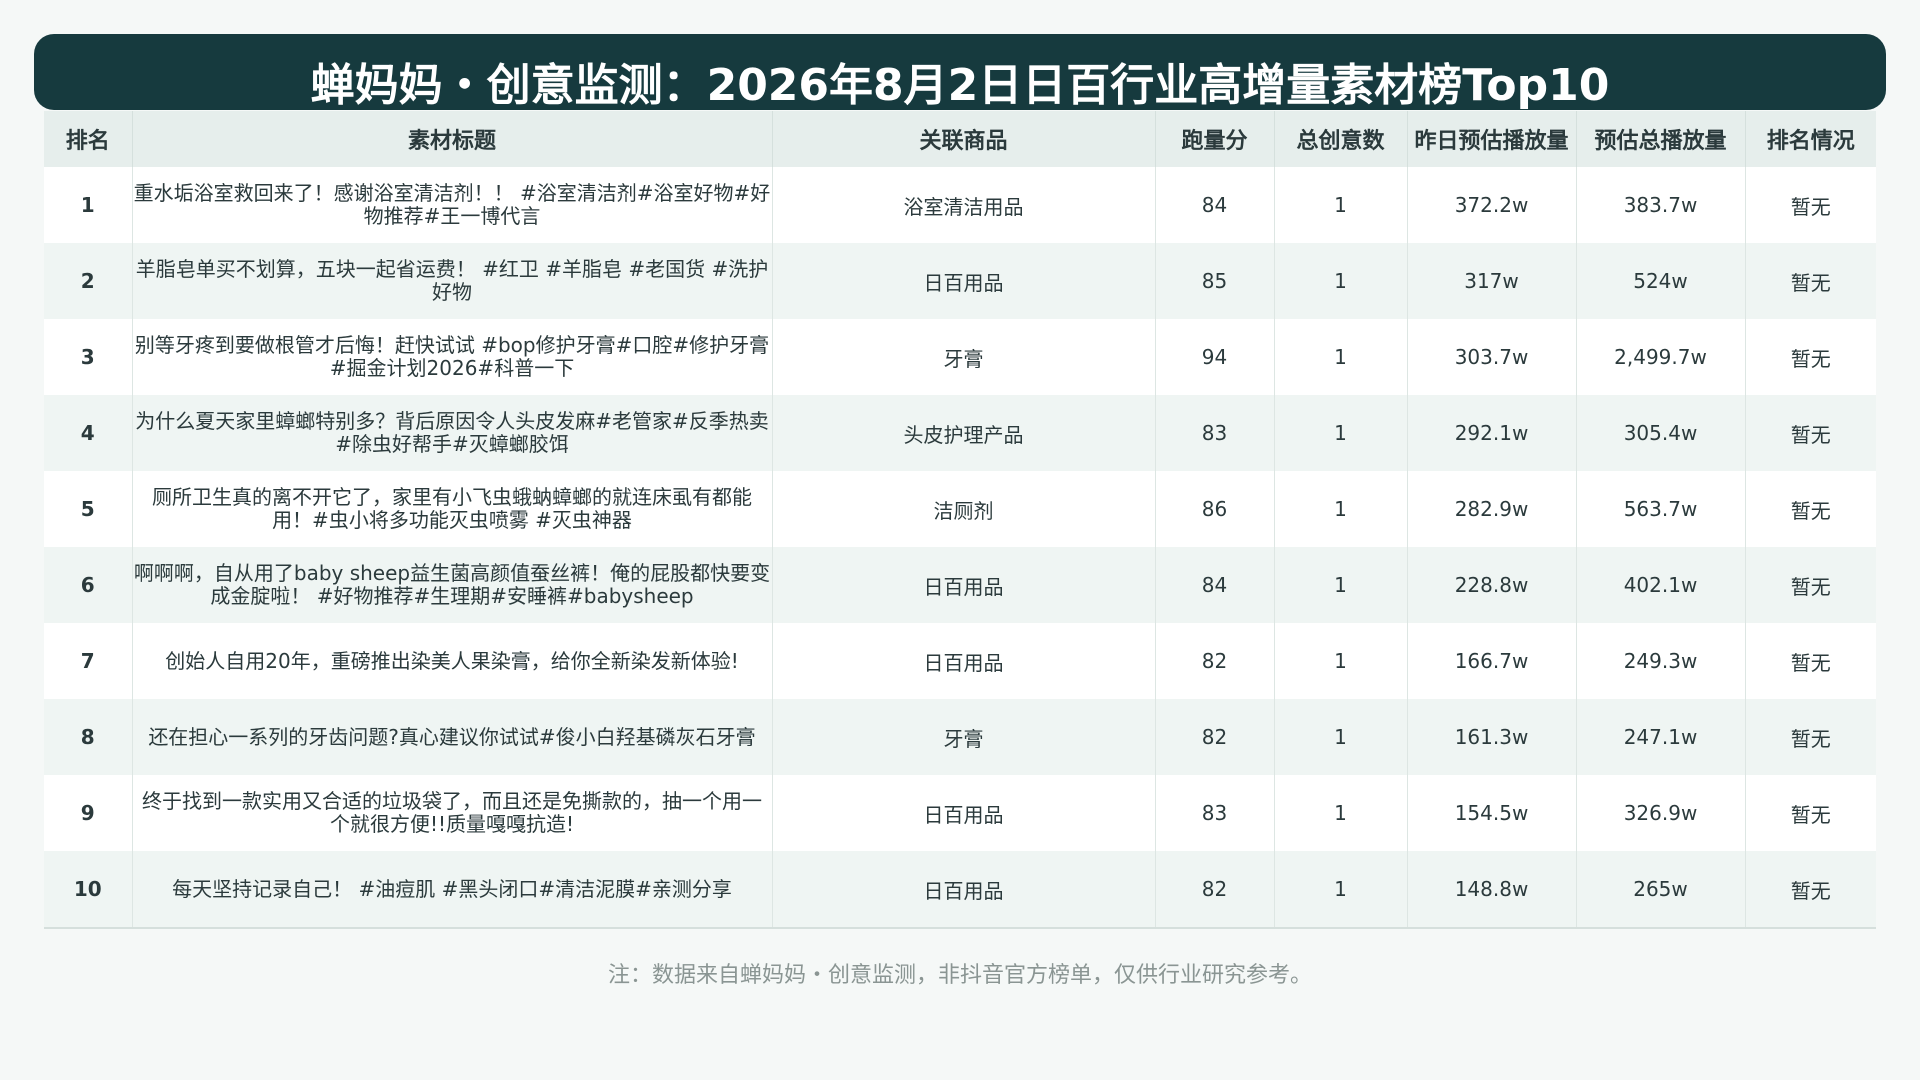 This screenshot has width=1920, height=1080. Describe the element at coordinates (1491, 585) in the screenshot. I see `yesterday-plays-cell: 228.8w` at that location.